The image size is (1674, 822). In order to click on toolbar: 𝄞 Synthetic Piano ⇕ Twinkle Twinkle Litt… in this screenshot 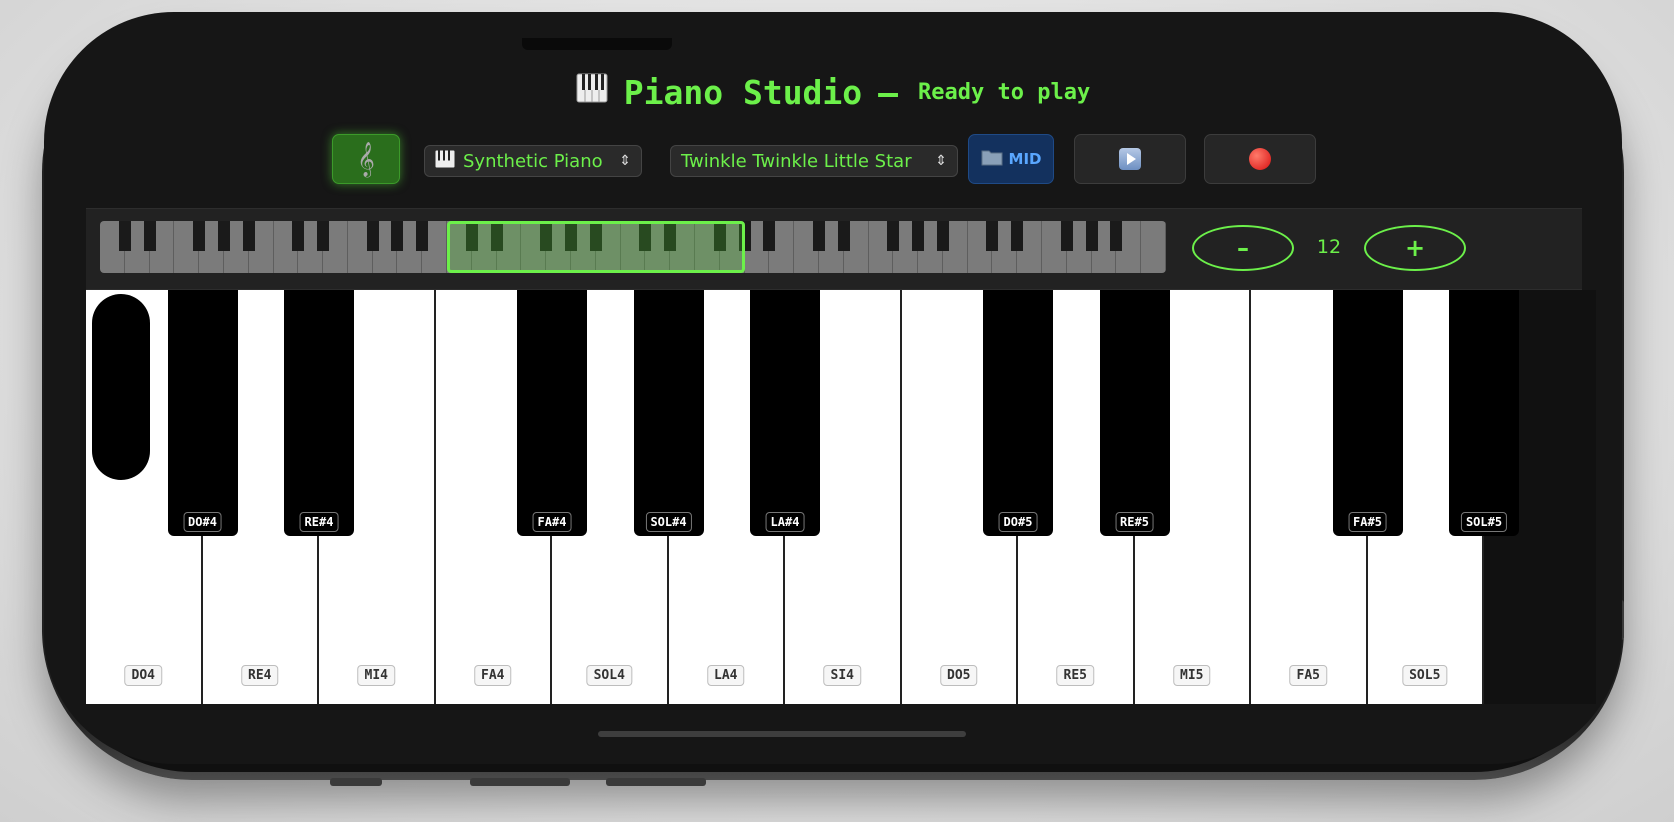, I will do `click(833, 160)`.